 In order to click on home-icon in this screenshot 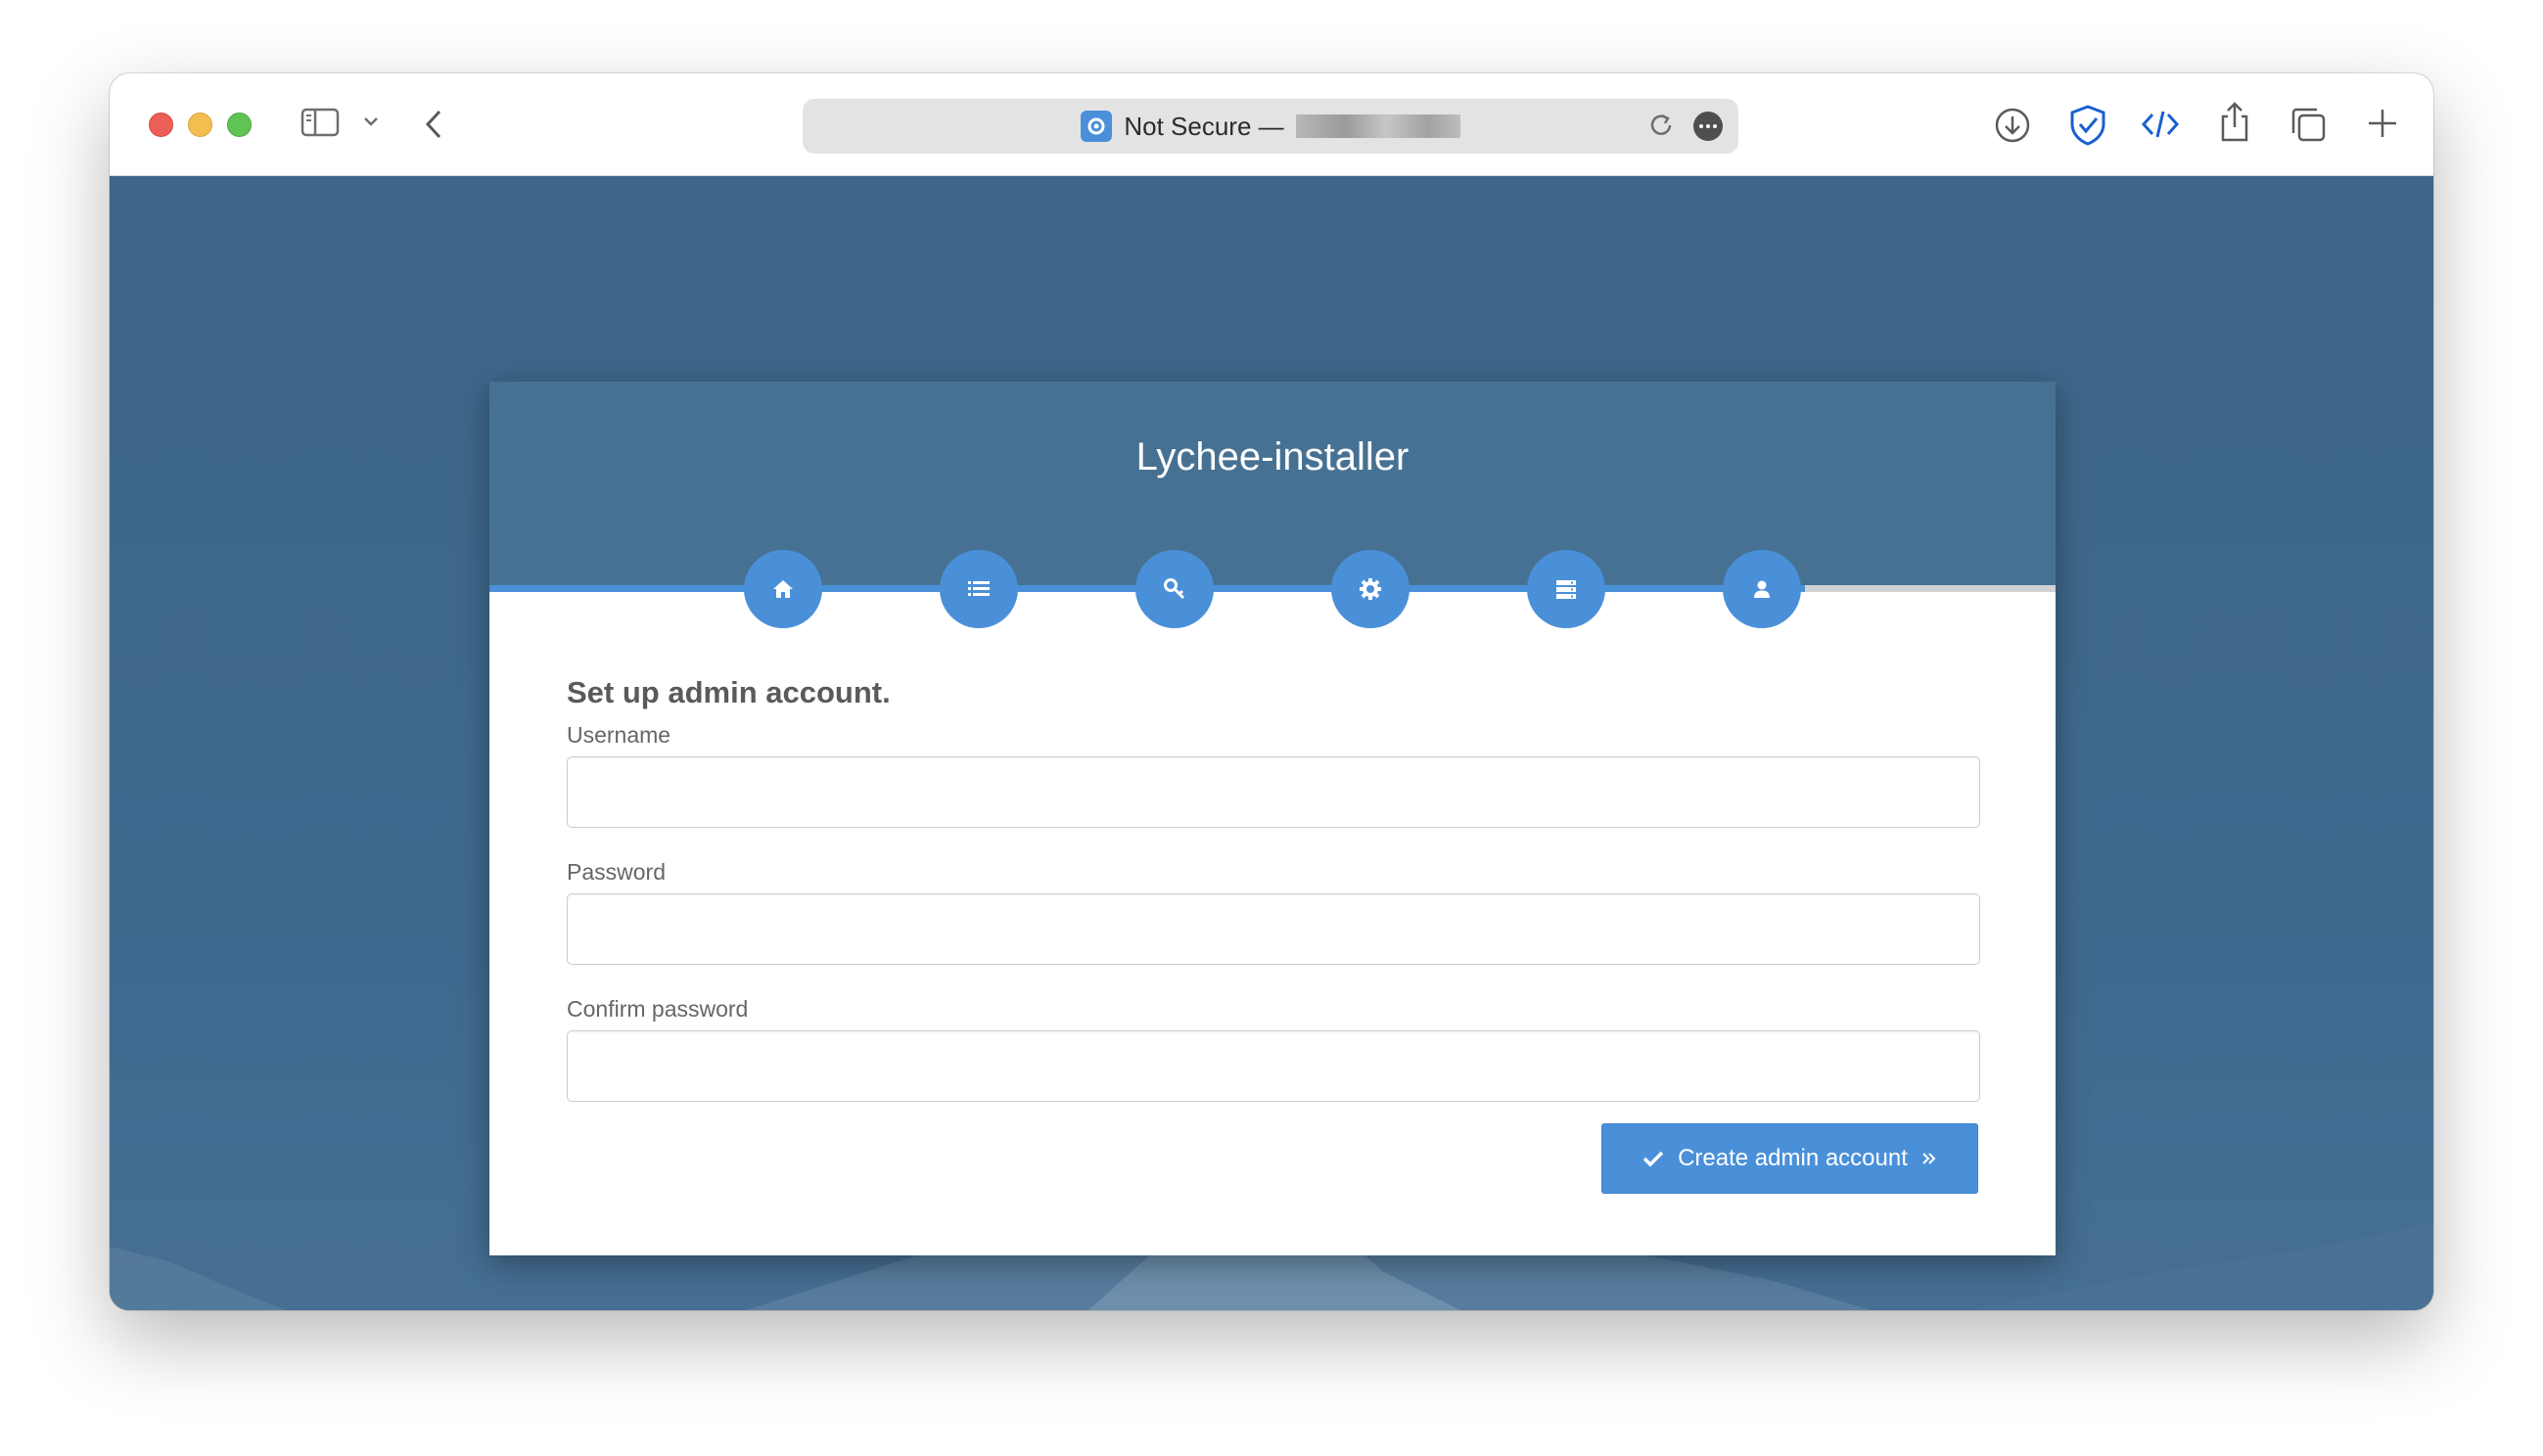, I will do `click(783, 589)`.